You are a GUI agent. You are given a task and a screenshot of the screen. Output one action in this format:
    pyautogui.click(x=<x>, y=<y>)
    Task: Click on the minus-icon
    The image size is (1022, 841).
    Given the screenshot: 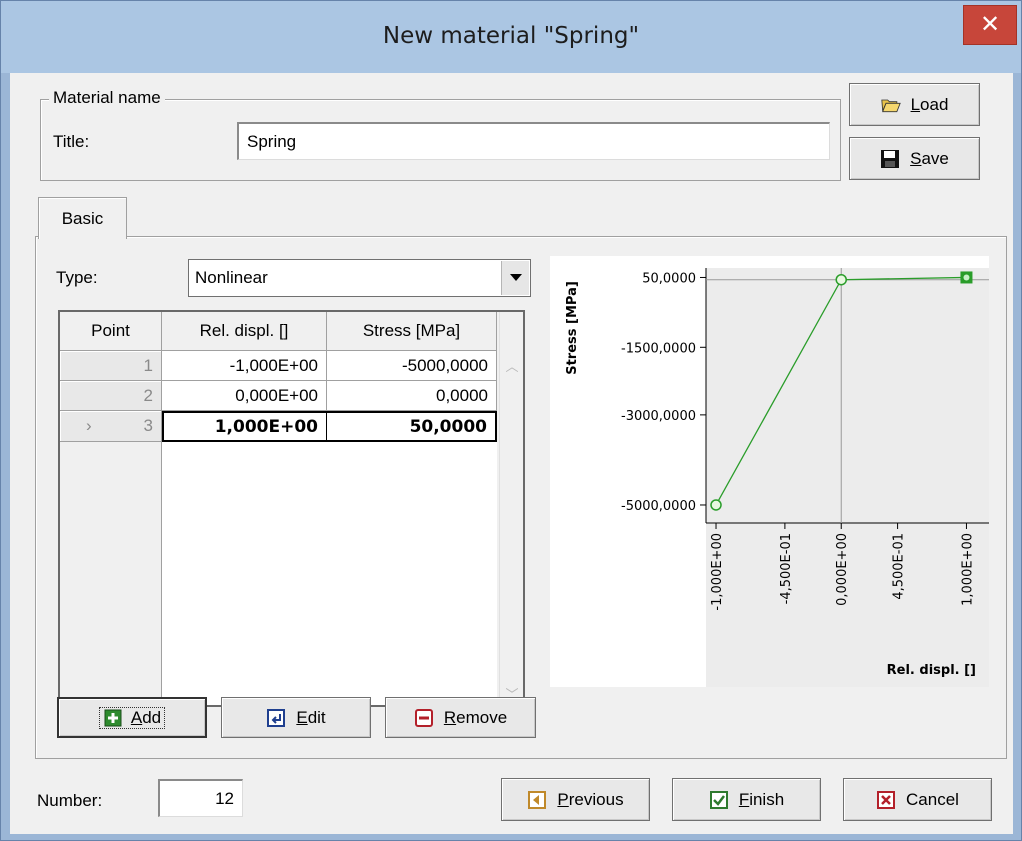 What is the action you would take?
    pyautogui.click(x=424, y=718)
    